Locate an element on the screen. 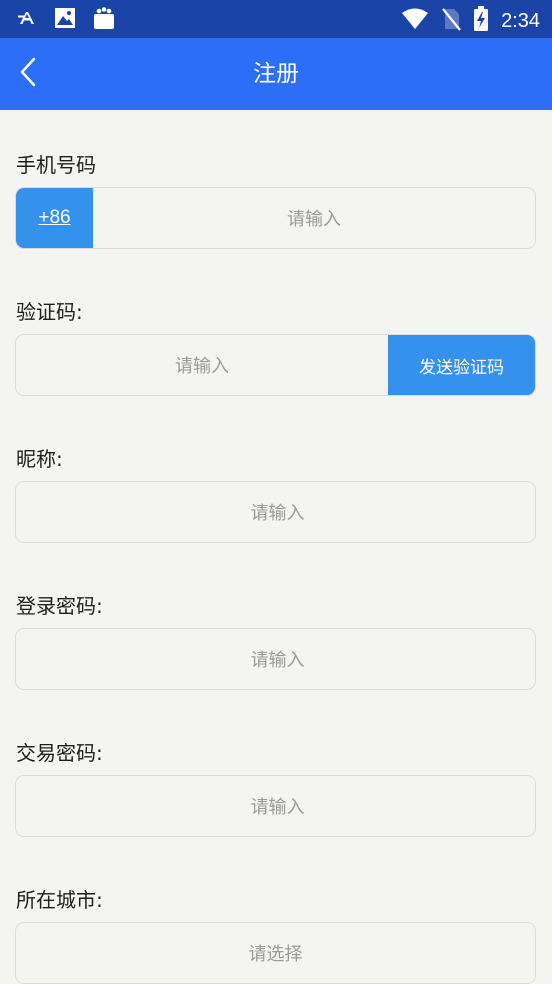  chevron-left-icon is located at coordinates (28, 74).